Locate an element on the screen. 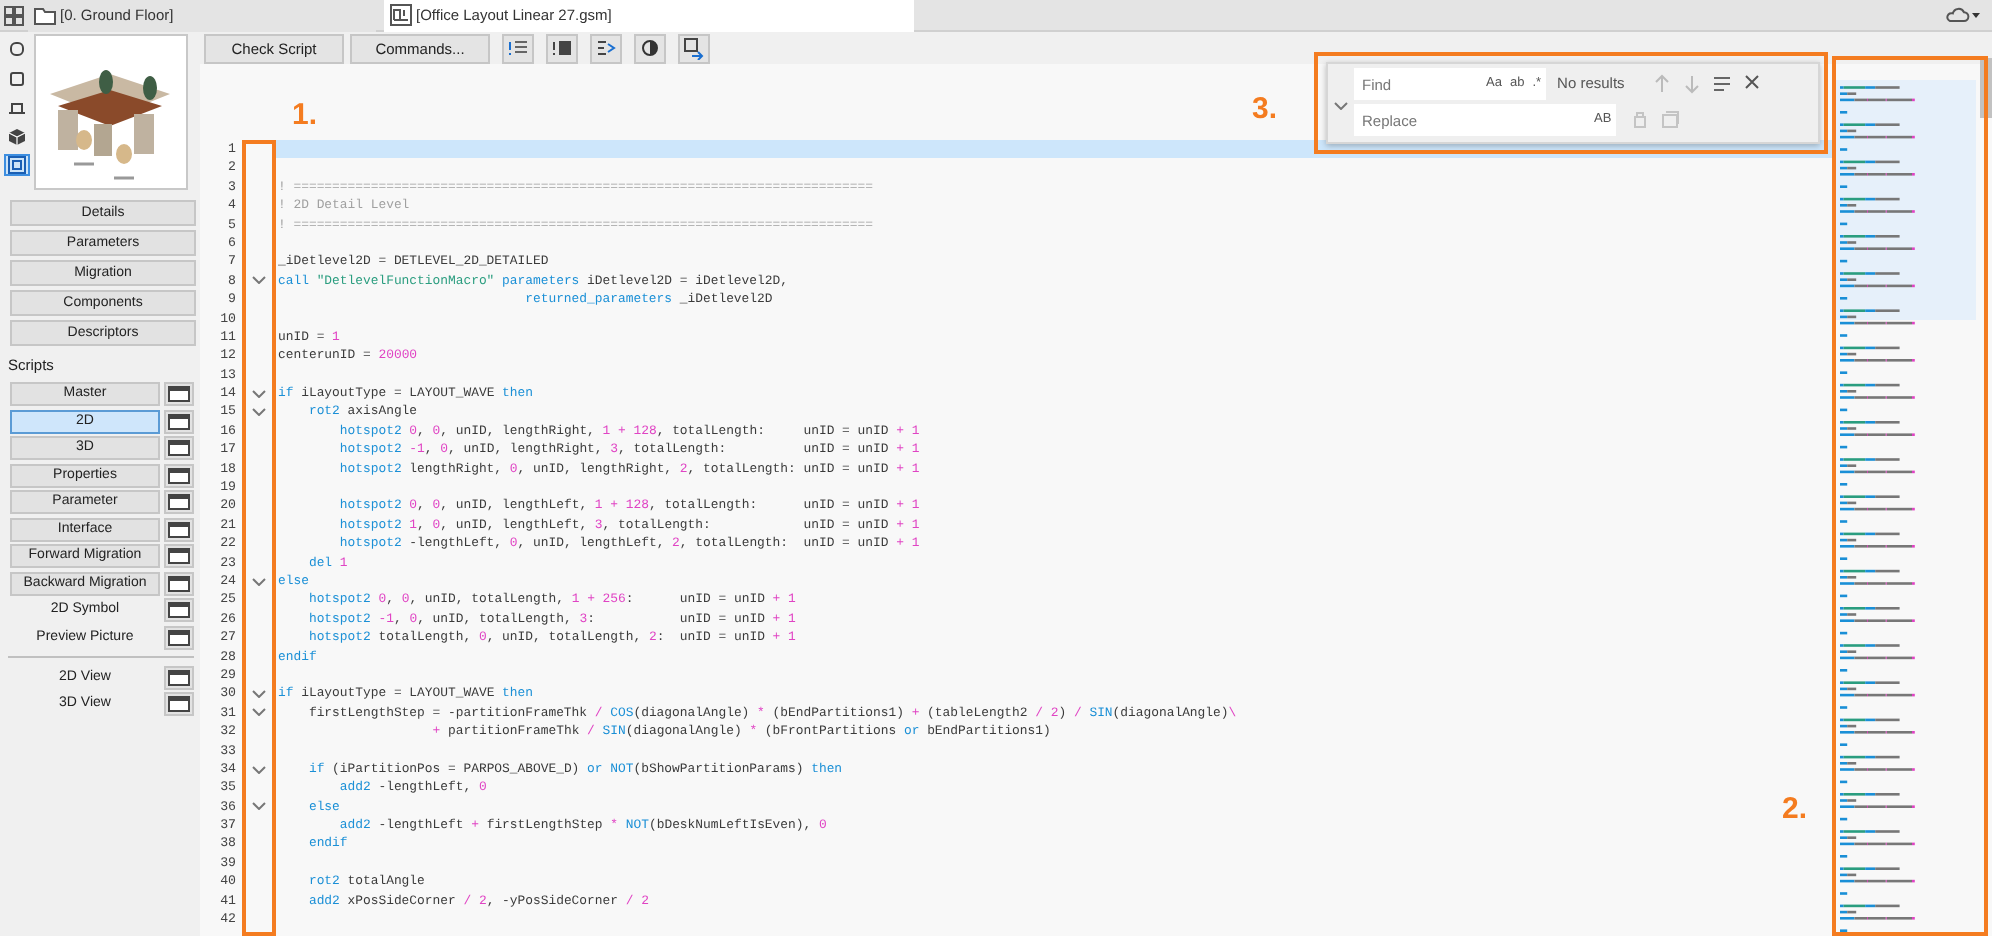  indent-icon is located at coordinates (606, 49).